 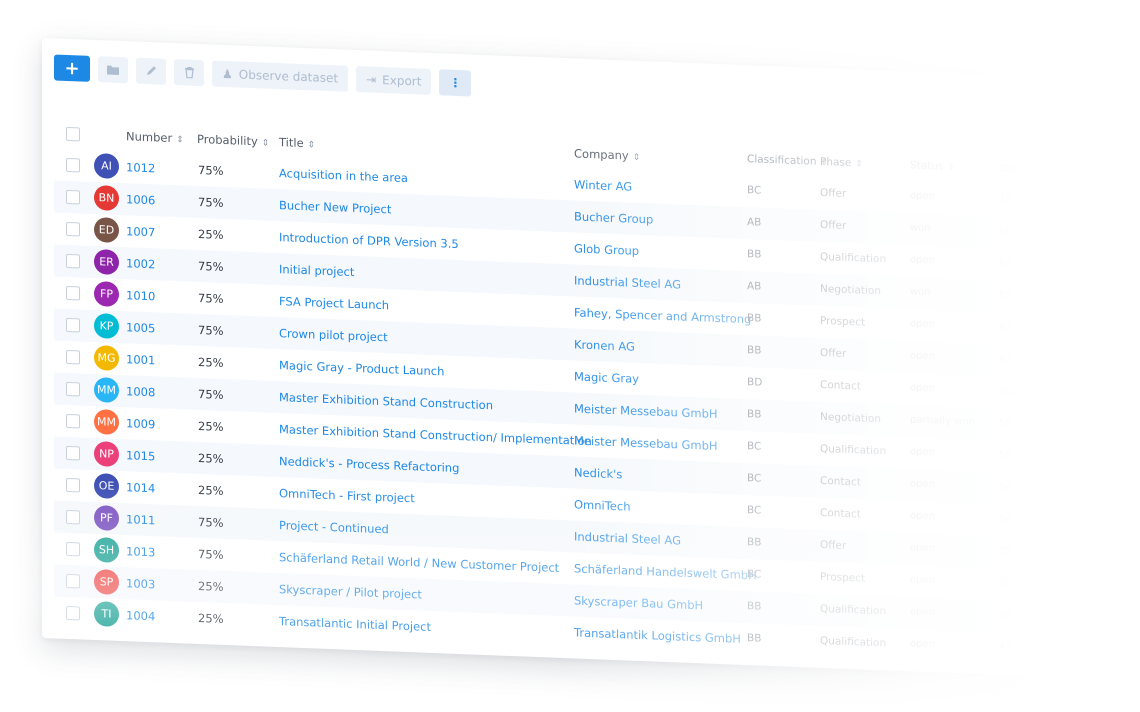 I want to click on avatar: SH, so click(x=106, y=549).